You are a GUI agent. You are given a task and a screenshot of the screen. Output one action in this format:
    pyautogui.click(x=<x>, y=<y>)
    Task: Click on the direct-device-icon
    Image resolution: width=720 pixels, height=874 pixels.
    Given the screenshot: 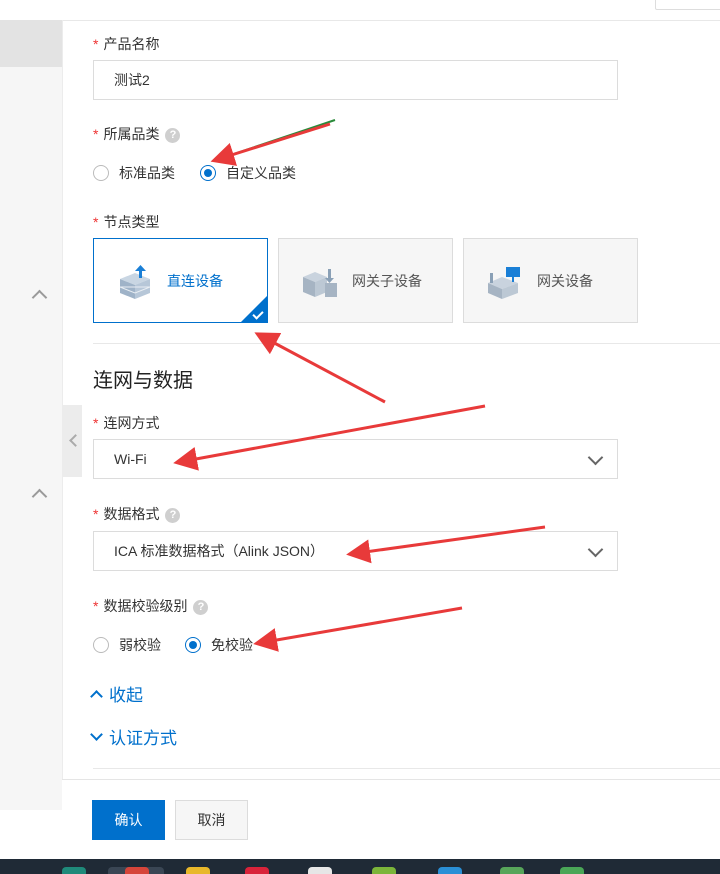 What is the action you would take?
    pyautogui.click(x=135, y=282)
    